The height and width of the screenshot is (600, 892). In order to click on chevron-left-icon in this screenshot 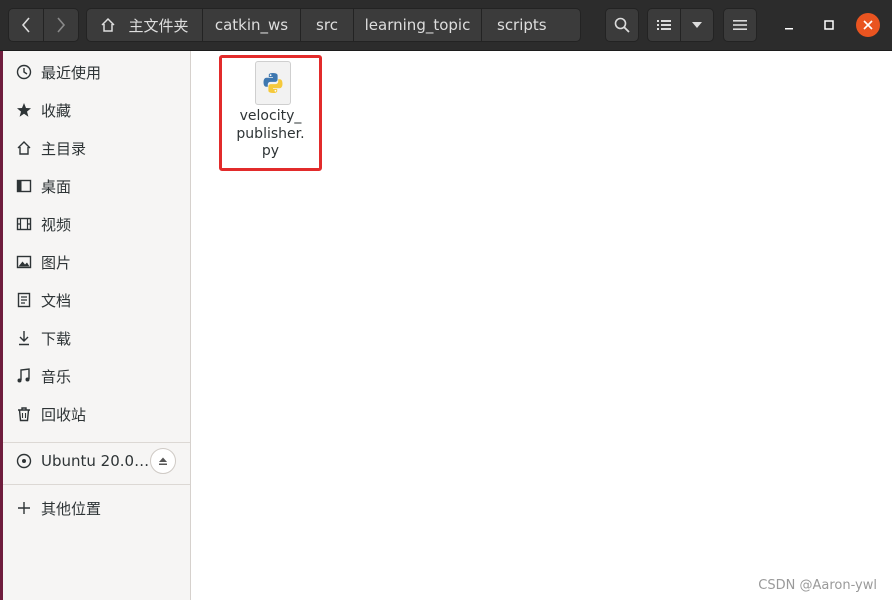, I will do `click(25, 25)`.